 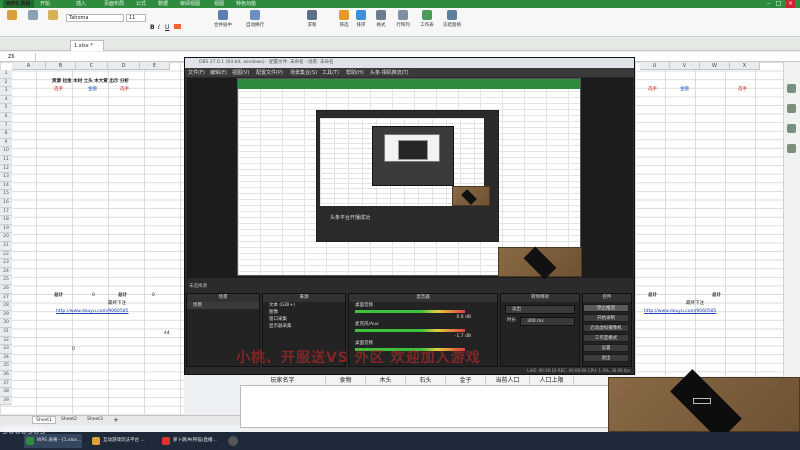 I want to click on row-header: 6, so click(x=6, y=117).